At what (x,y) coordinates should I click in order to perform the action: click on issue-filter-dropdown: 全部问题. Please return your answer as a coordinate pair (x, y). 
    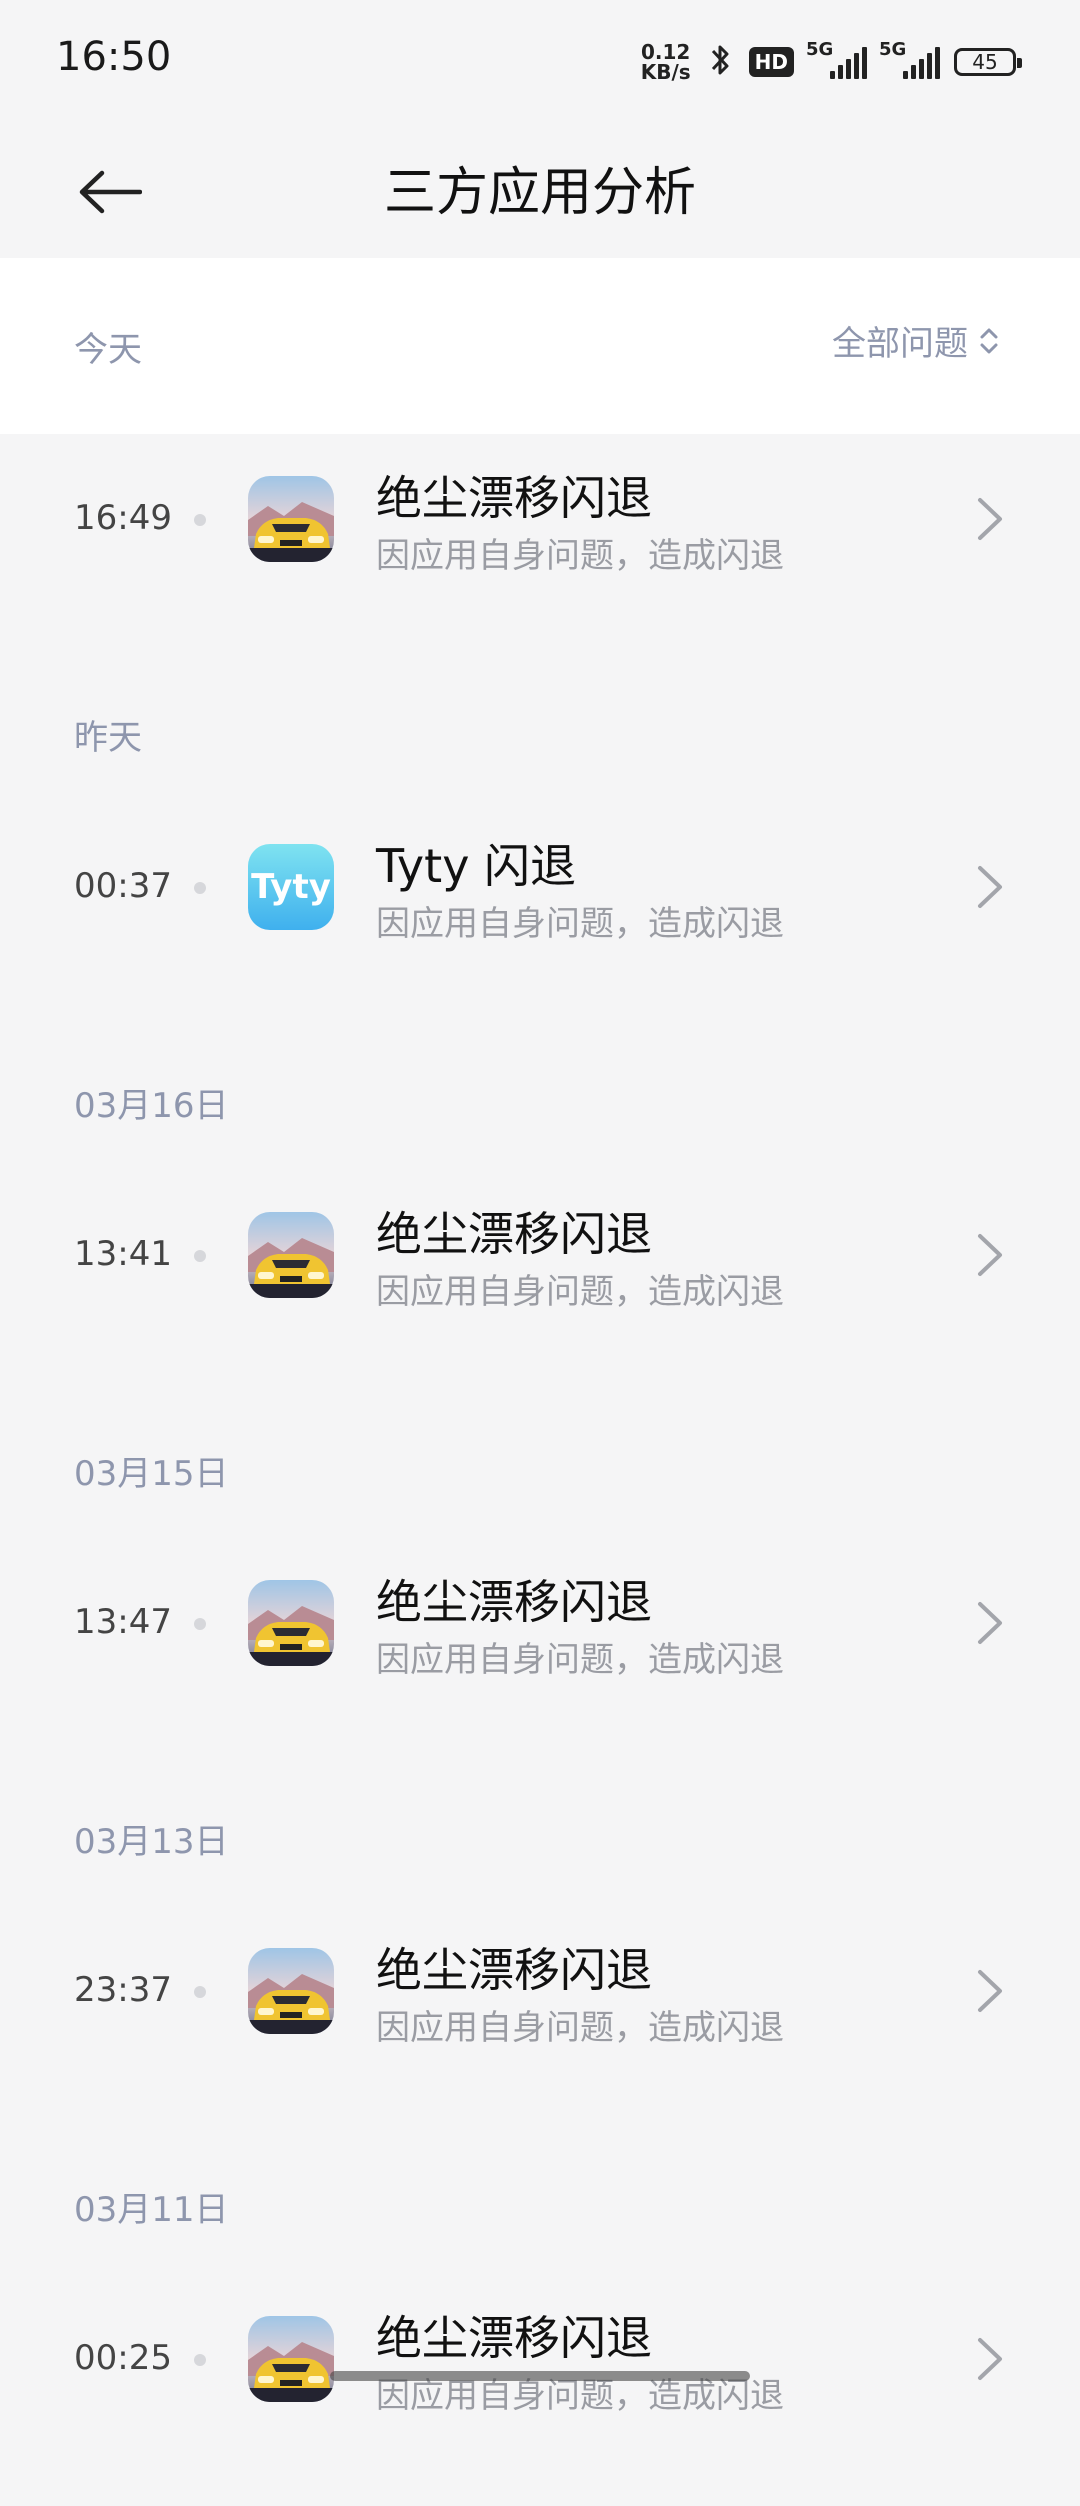
    Looking at the image, I should click on (916, 340).